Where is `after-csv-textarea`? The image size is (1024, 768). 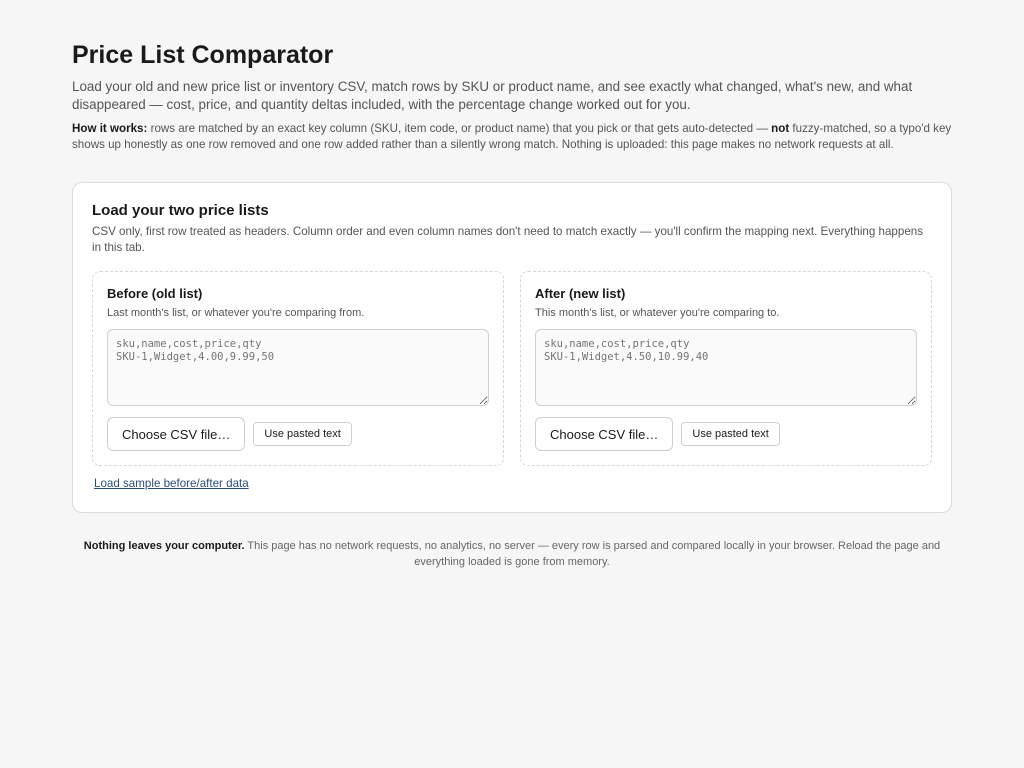 after-csv-textarea is located at coordinates (726, 367).